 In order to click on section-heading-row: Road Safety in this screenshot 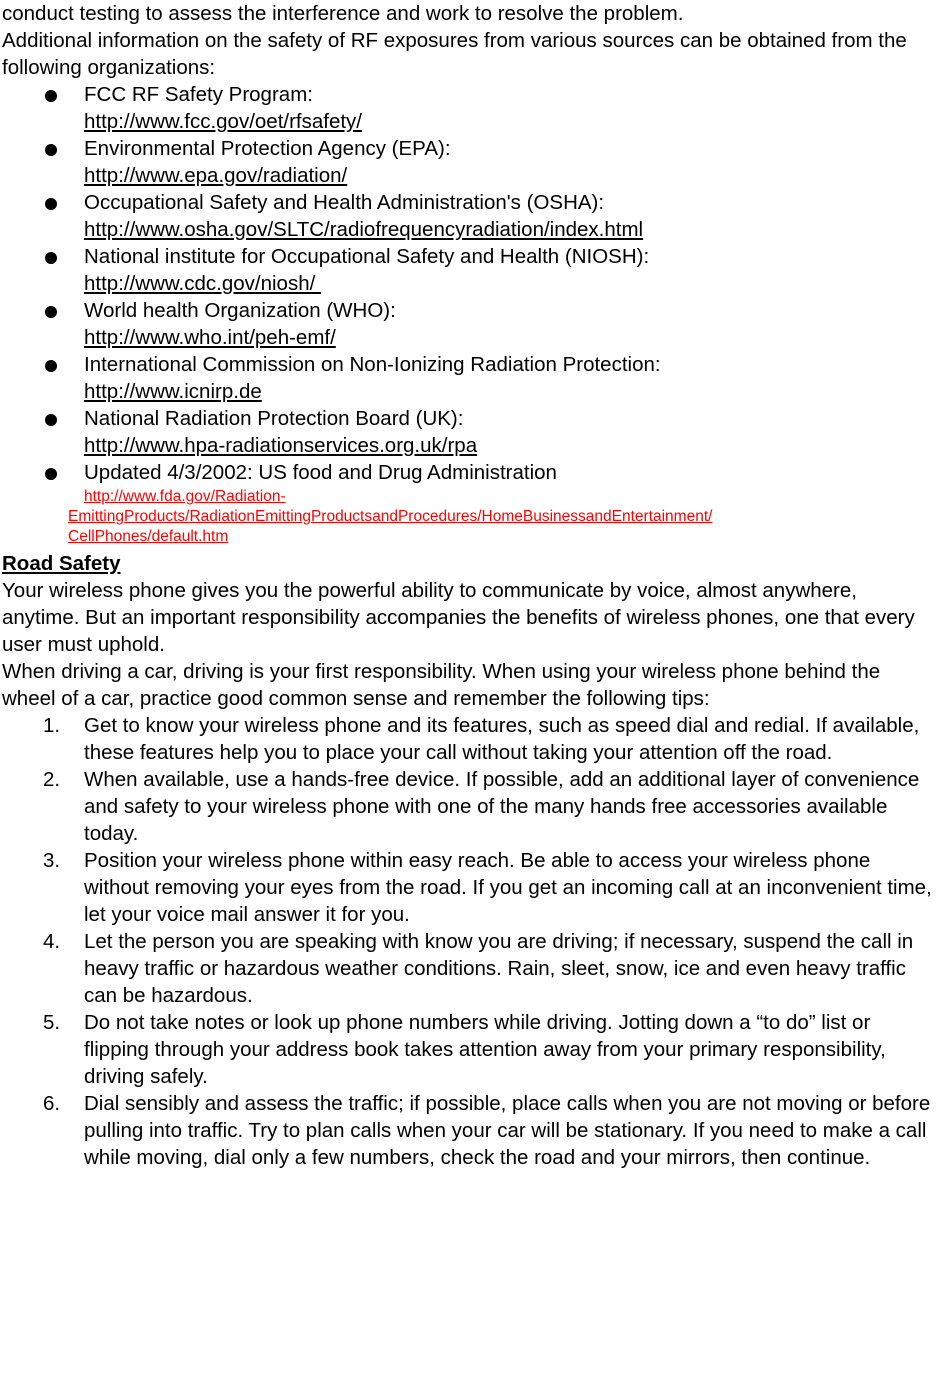, I will do `click(468, 563)`.